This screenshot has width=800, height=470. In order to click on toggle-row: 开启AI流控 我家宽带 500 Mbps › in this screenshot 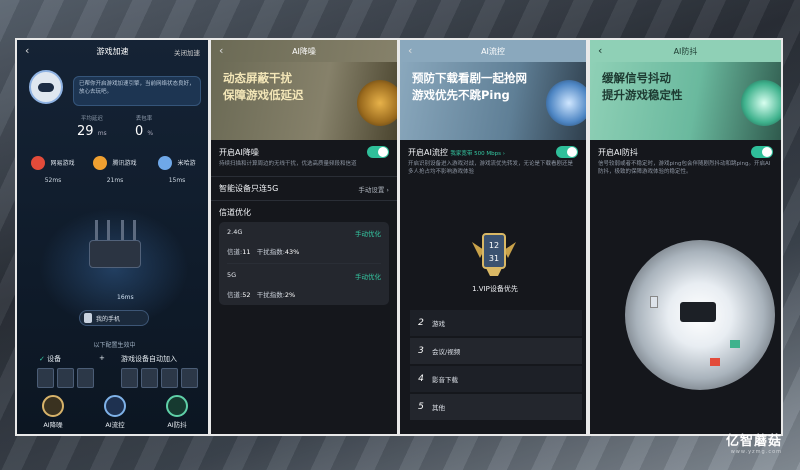, I will do `click(493, 152)`.